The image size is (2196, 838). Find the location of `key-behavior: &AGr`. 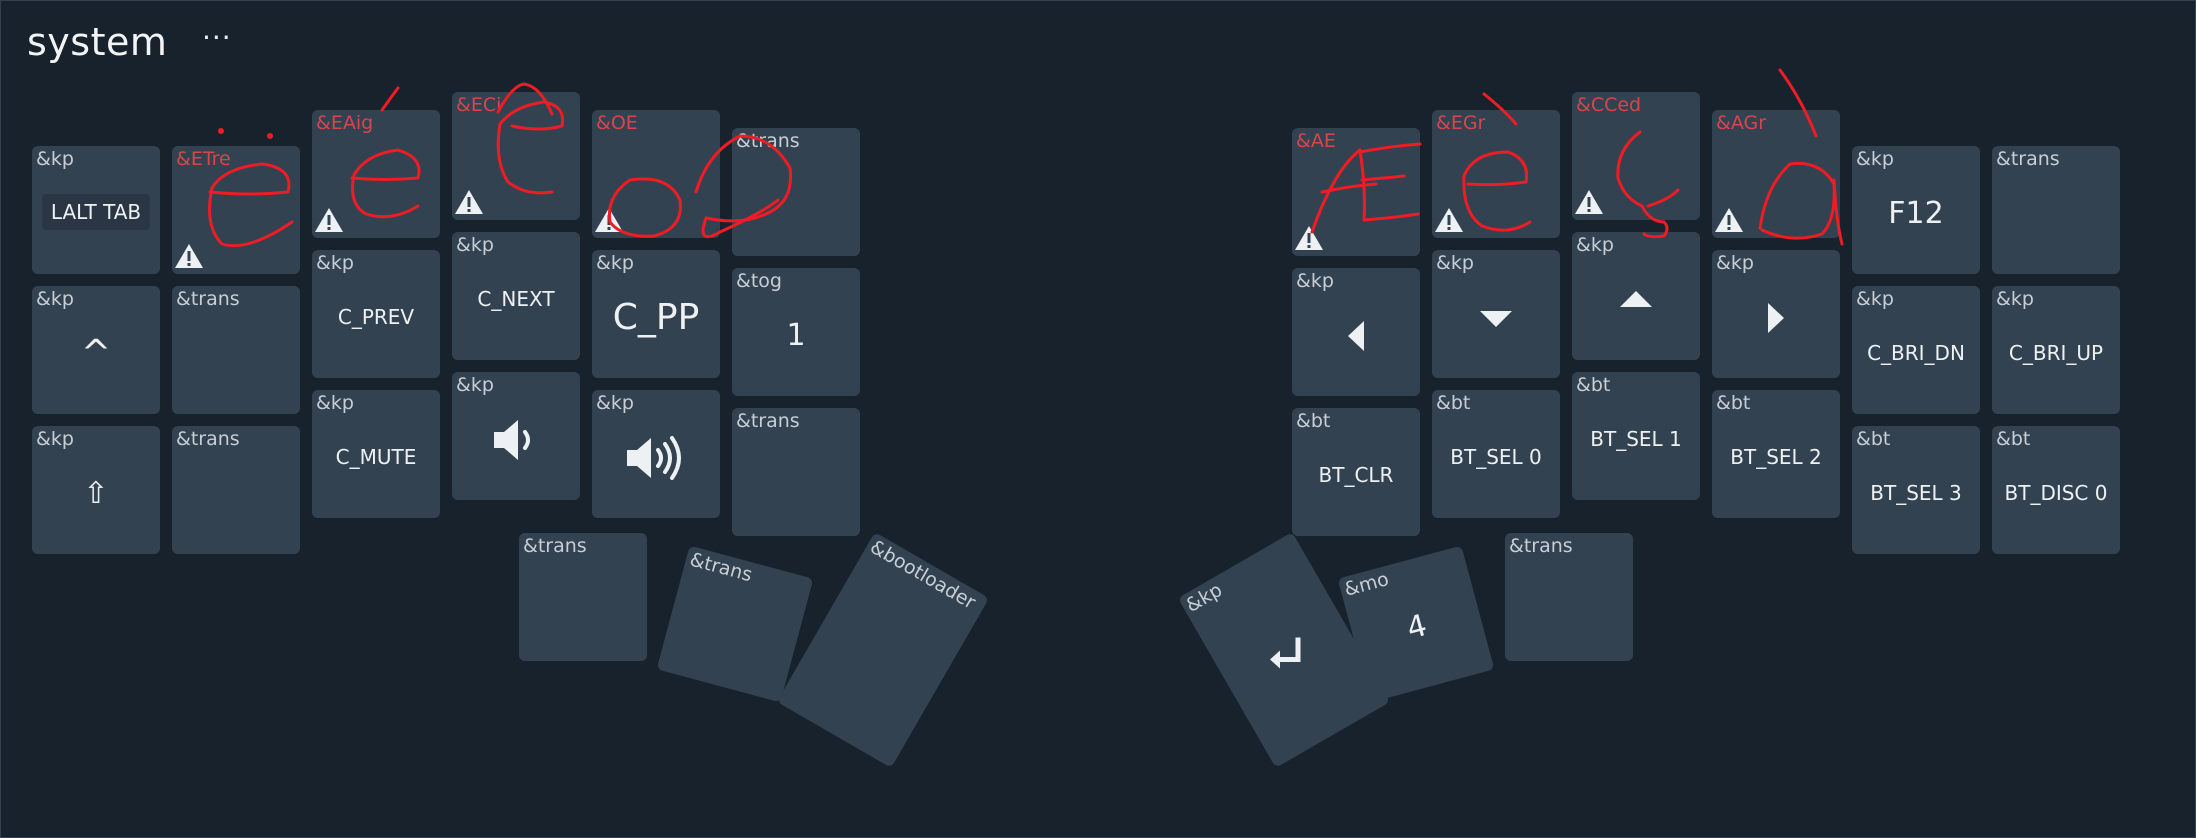

key-behavior: &AGr is located at coordinates (1741, 123).